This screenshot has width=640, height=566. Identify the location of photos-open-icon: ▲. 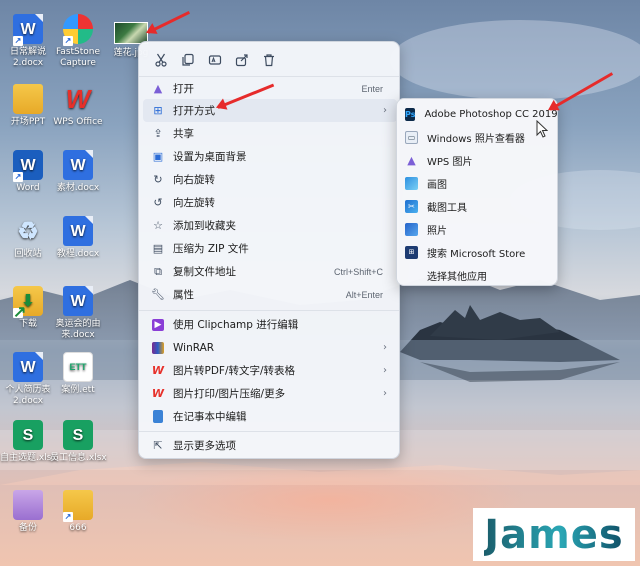
(158, 88).